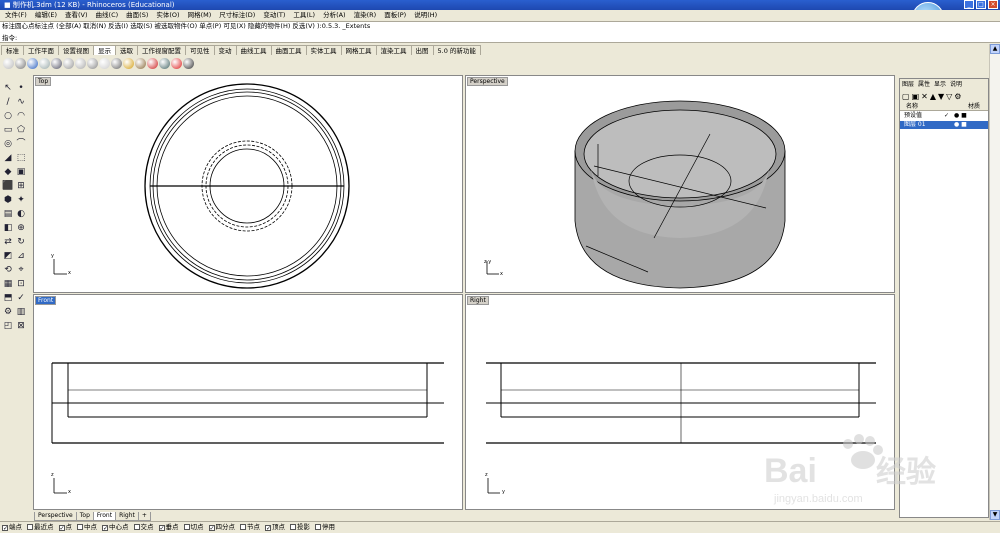 The image size is (1000, 533). Describe the element at coordinates (21, 200) in the screenshot. I see `light-icon: ✦` at that location.